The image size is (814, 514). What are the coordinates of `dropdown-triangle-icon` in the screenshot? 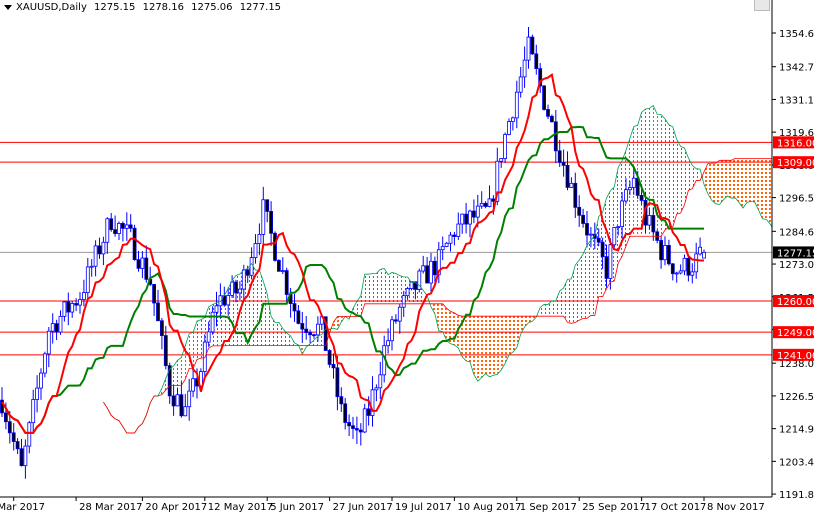 It's located at (8, 7).